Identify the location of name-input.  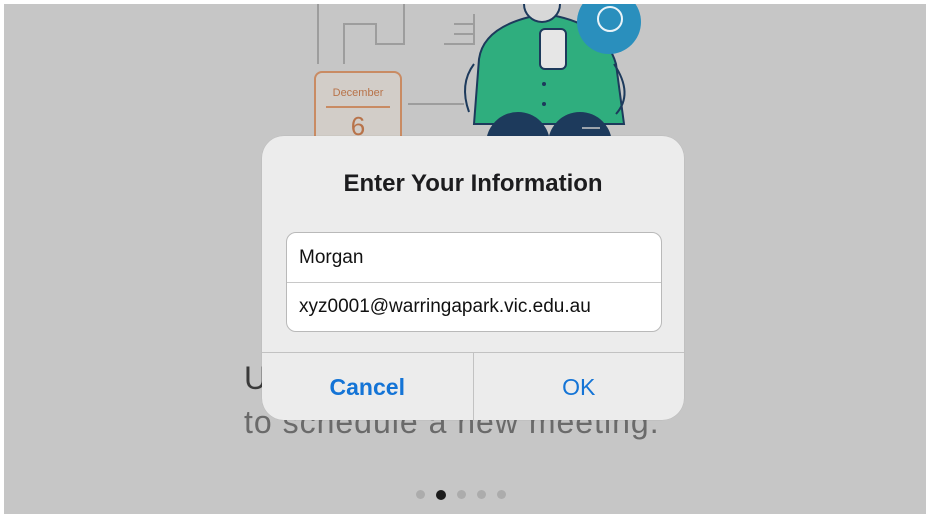
(474, 257).